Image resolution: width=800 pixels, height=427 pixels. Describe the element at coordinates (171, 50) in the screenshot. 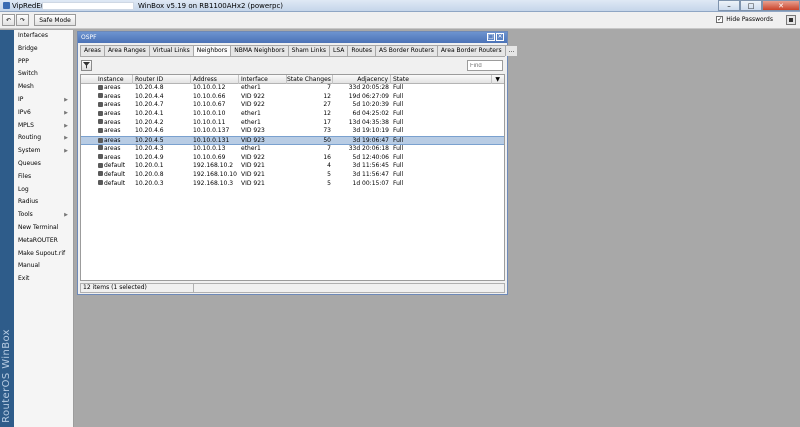

I see `tab-virtual-links: Virtual Links` at that location.